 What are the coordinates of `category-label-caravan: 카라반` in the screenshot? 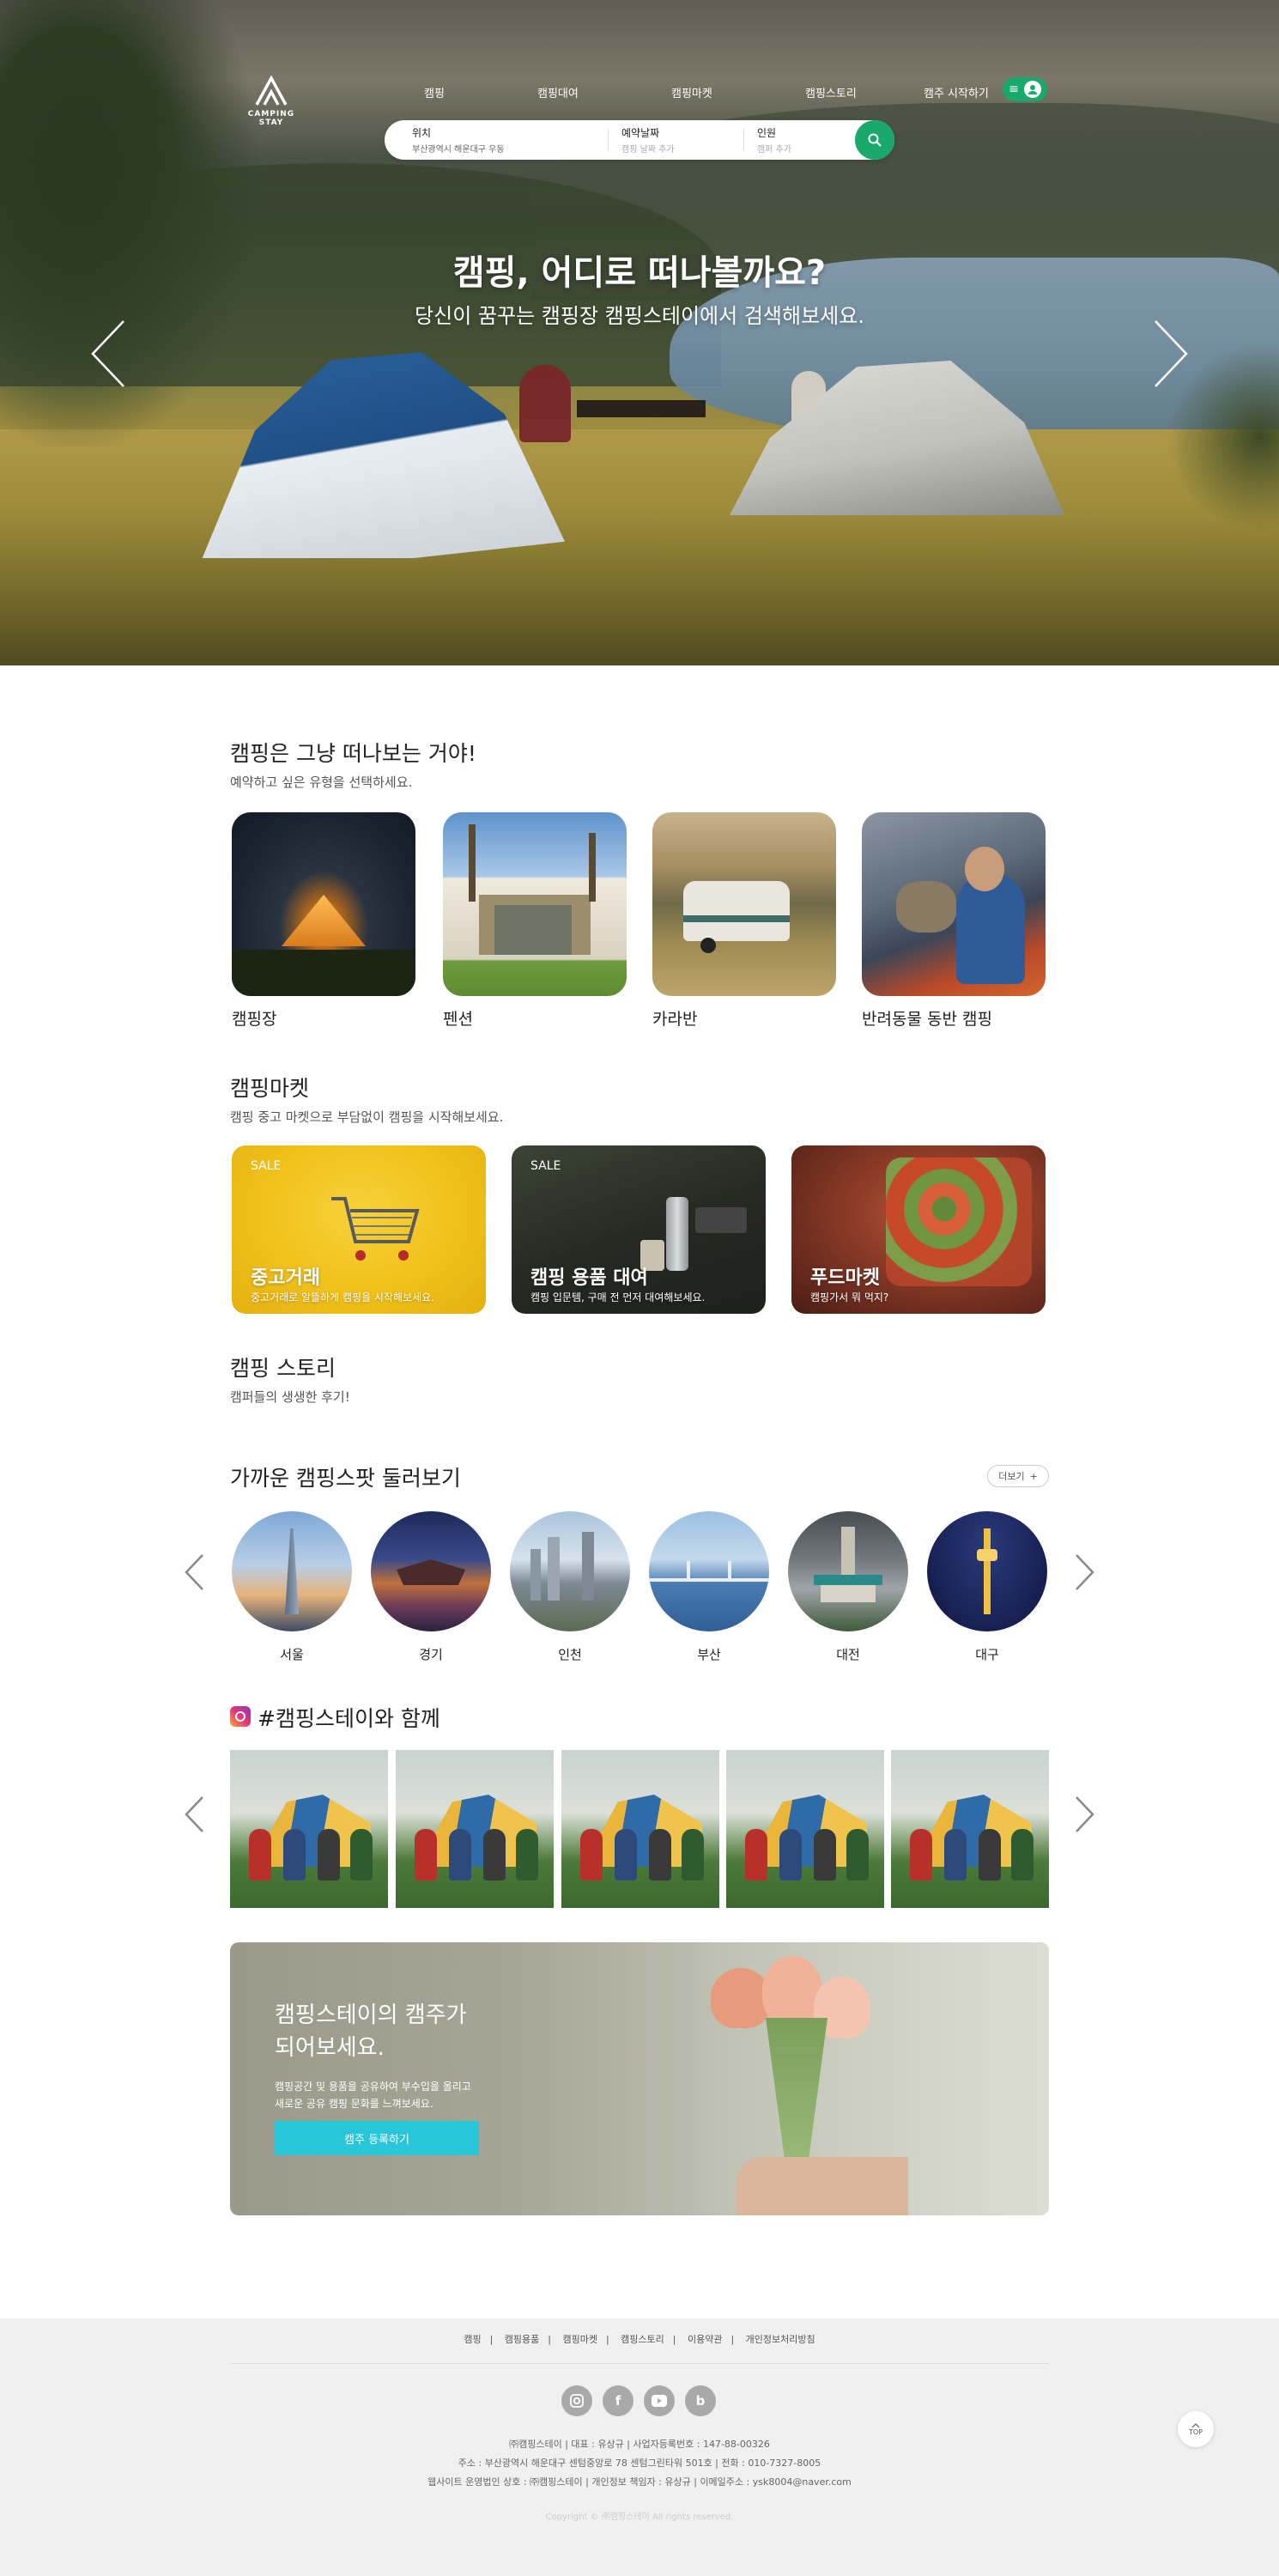 It's located at (675, 1018).